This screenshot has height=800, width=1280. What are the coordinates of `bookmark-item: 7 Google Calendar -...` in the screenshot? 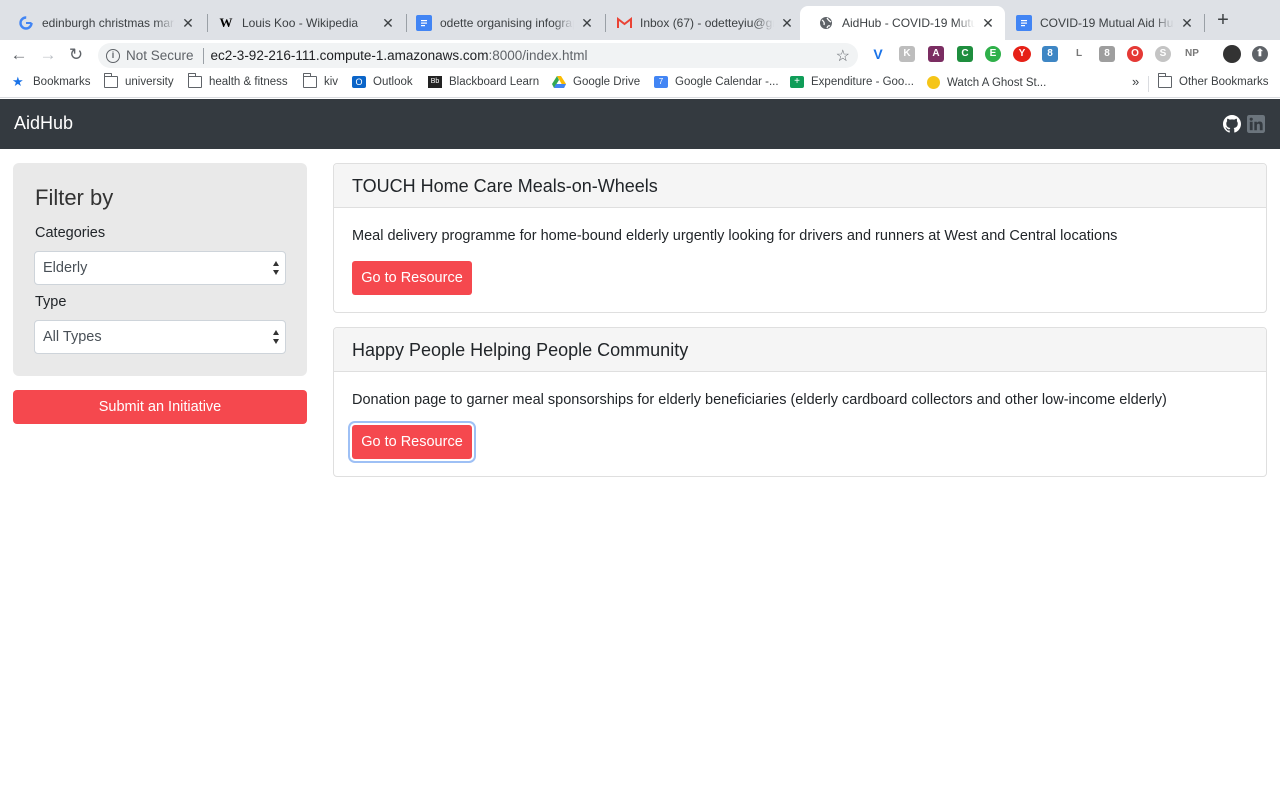 It's located at (716, 82).